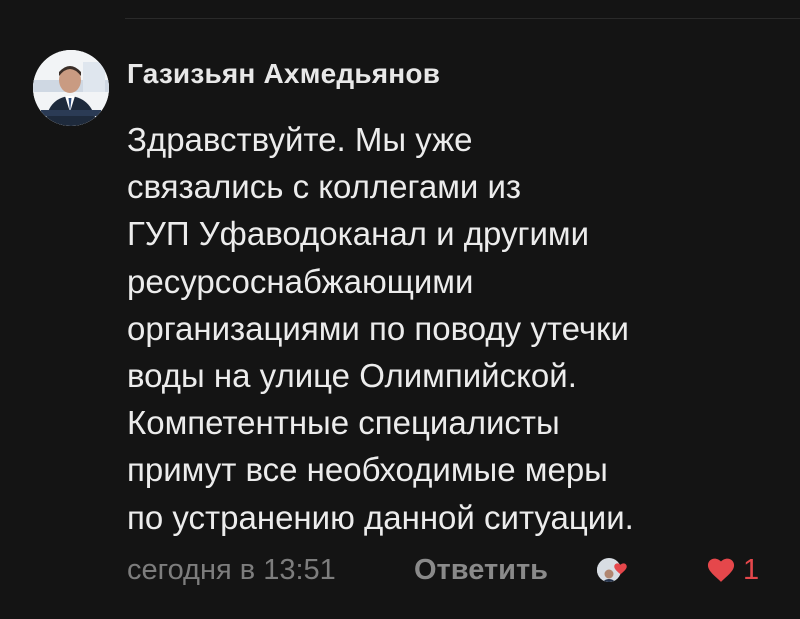  I want to click on comment-meta-bar: сегодня в 13:51 Ответить 1, so click(452, 570).